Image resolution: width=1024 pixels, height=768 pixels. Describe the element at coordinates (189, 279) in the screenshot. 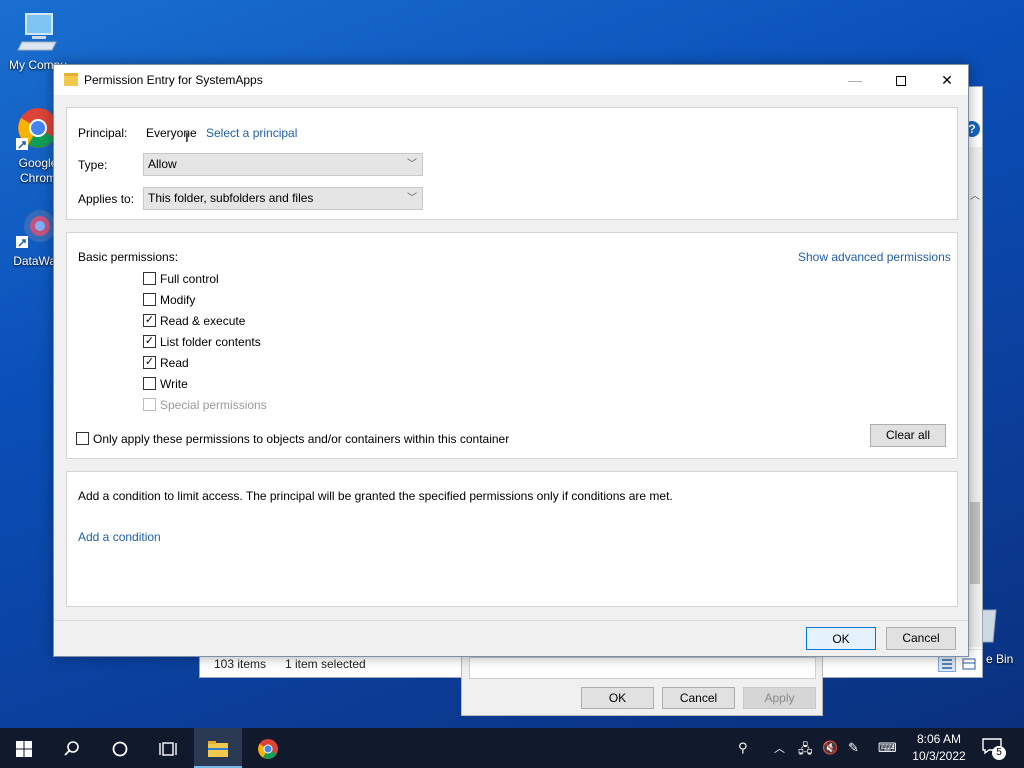

I see `permission-label: Full control` at that location.